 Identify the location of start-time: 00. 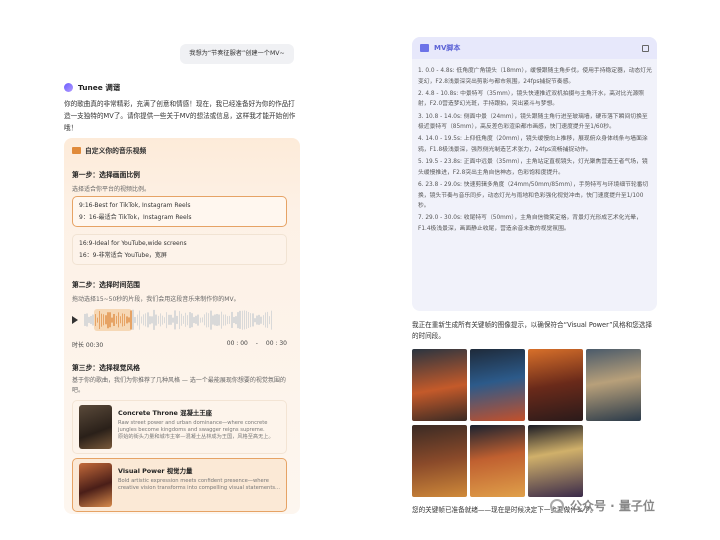
(237, 343).